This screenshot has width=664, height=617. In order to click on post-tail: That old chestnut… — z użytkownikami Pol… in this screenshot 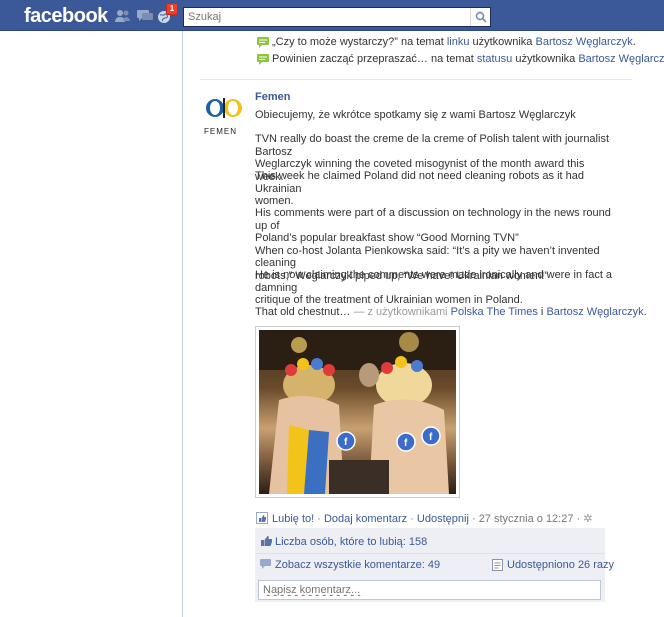, I will do `click(451, 312)`.